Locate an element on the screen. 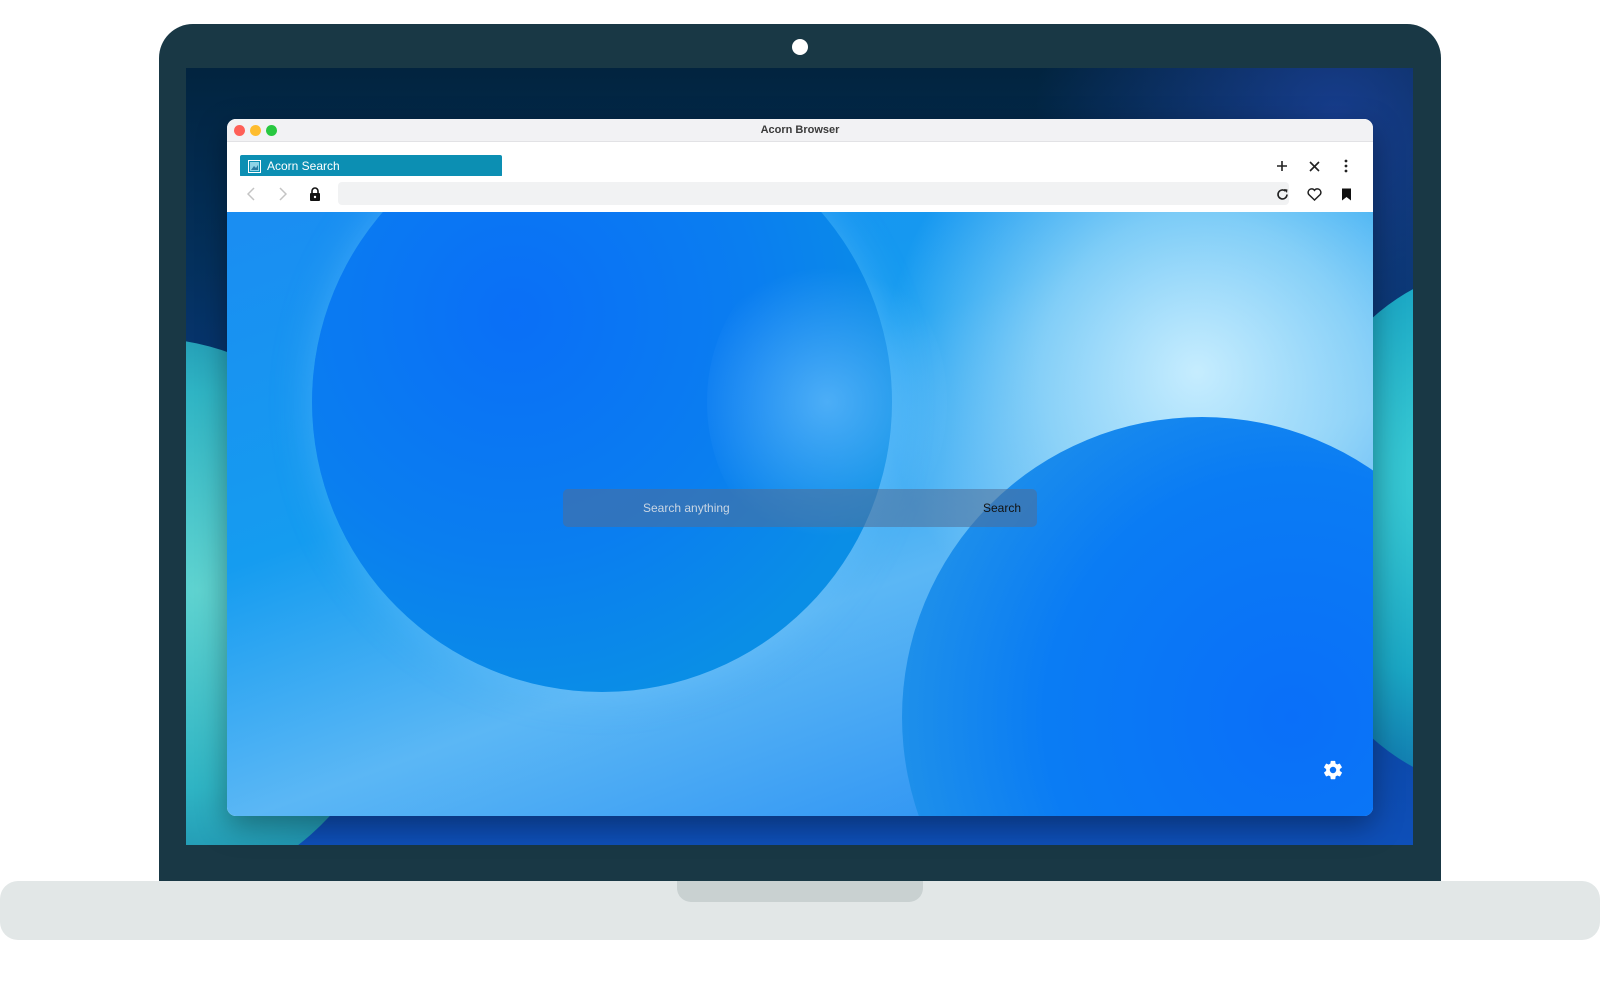 The image size is (1600, 1005). forward-button is located at coordinates (283, 194).